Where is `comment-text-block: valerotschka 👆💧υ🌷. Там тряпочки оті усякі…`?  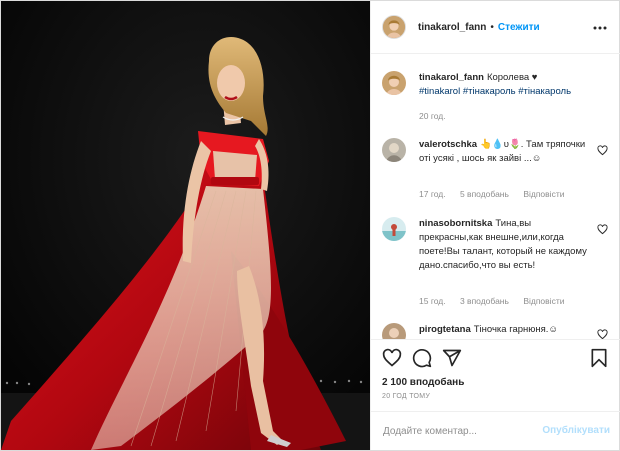
comment-text-block: valerotschka 👆💧υ🌷. Там тряпочки оті усякі… is located at coordinates (504, 152).